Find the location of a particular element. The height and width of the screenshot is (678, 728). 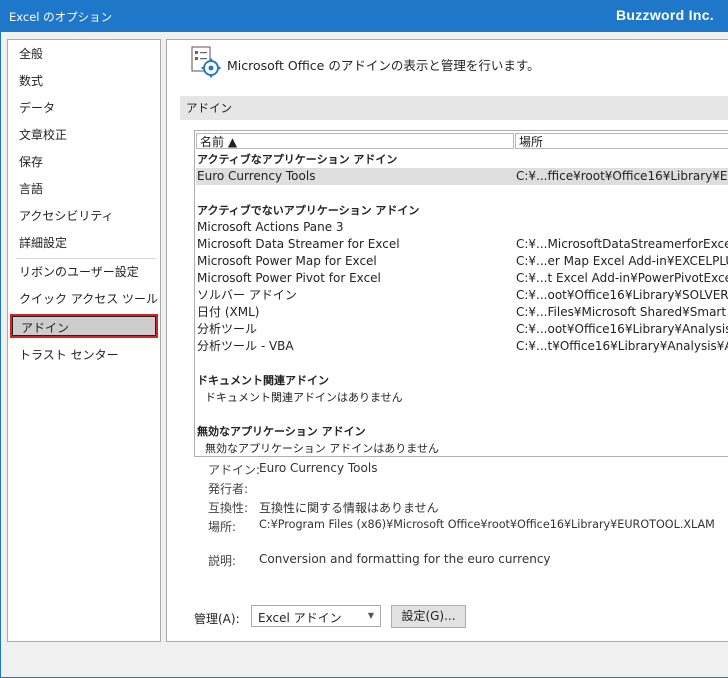

section-title: アドイン is located at coordinates (209, 108).